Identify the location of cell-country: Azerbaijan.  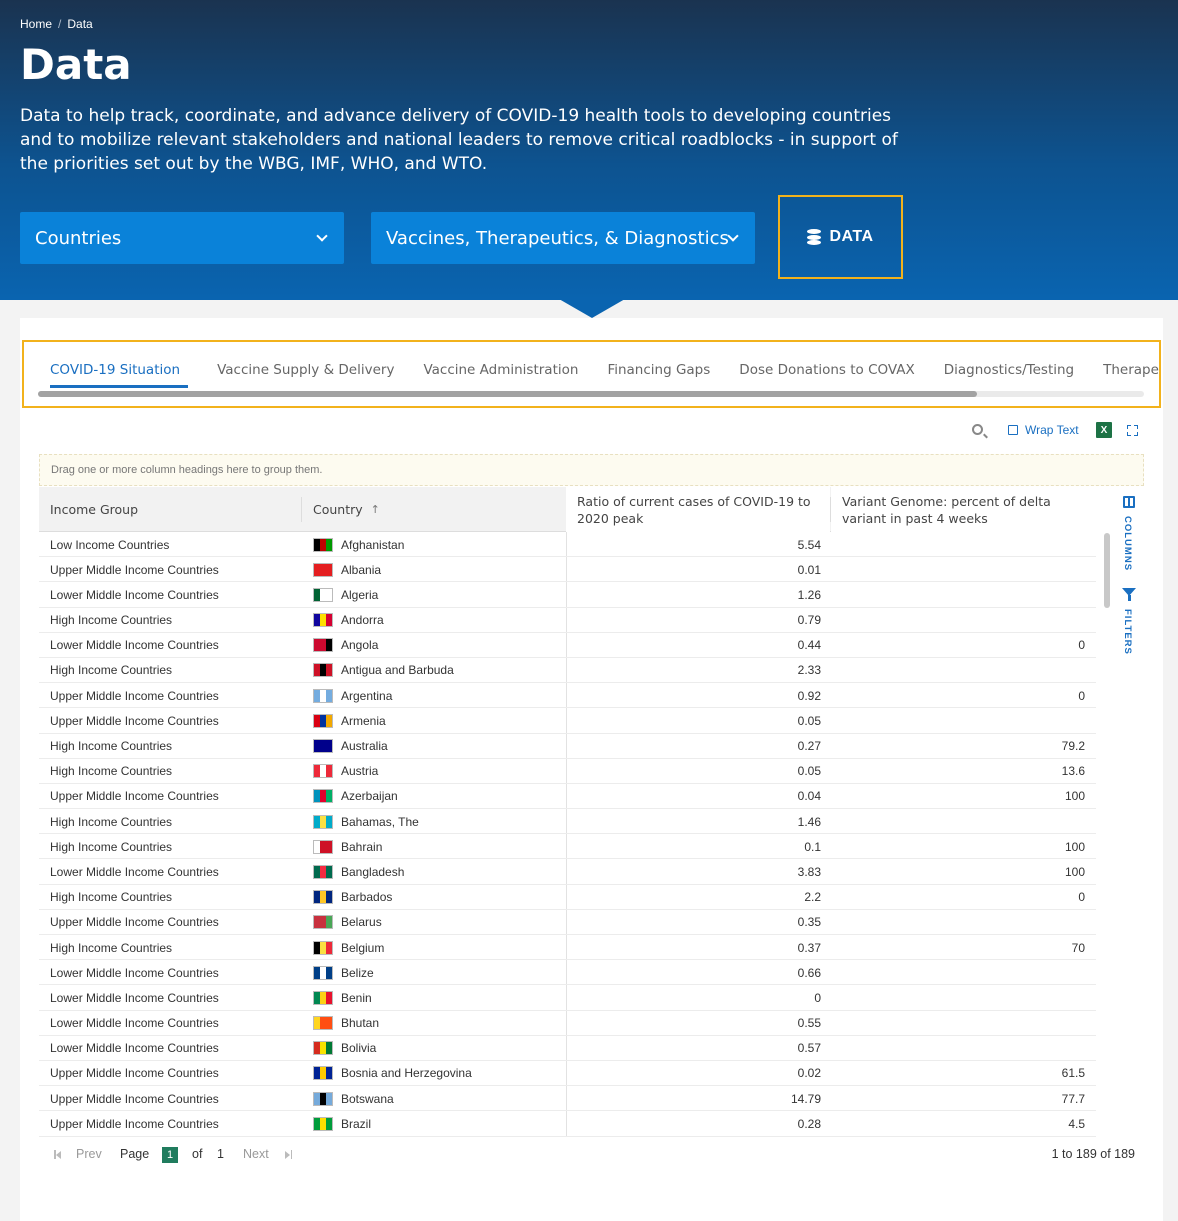
(355, 796).